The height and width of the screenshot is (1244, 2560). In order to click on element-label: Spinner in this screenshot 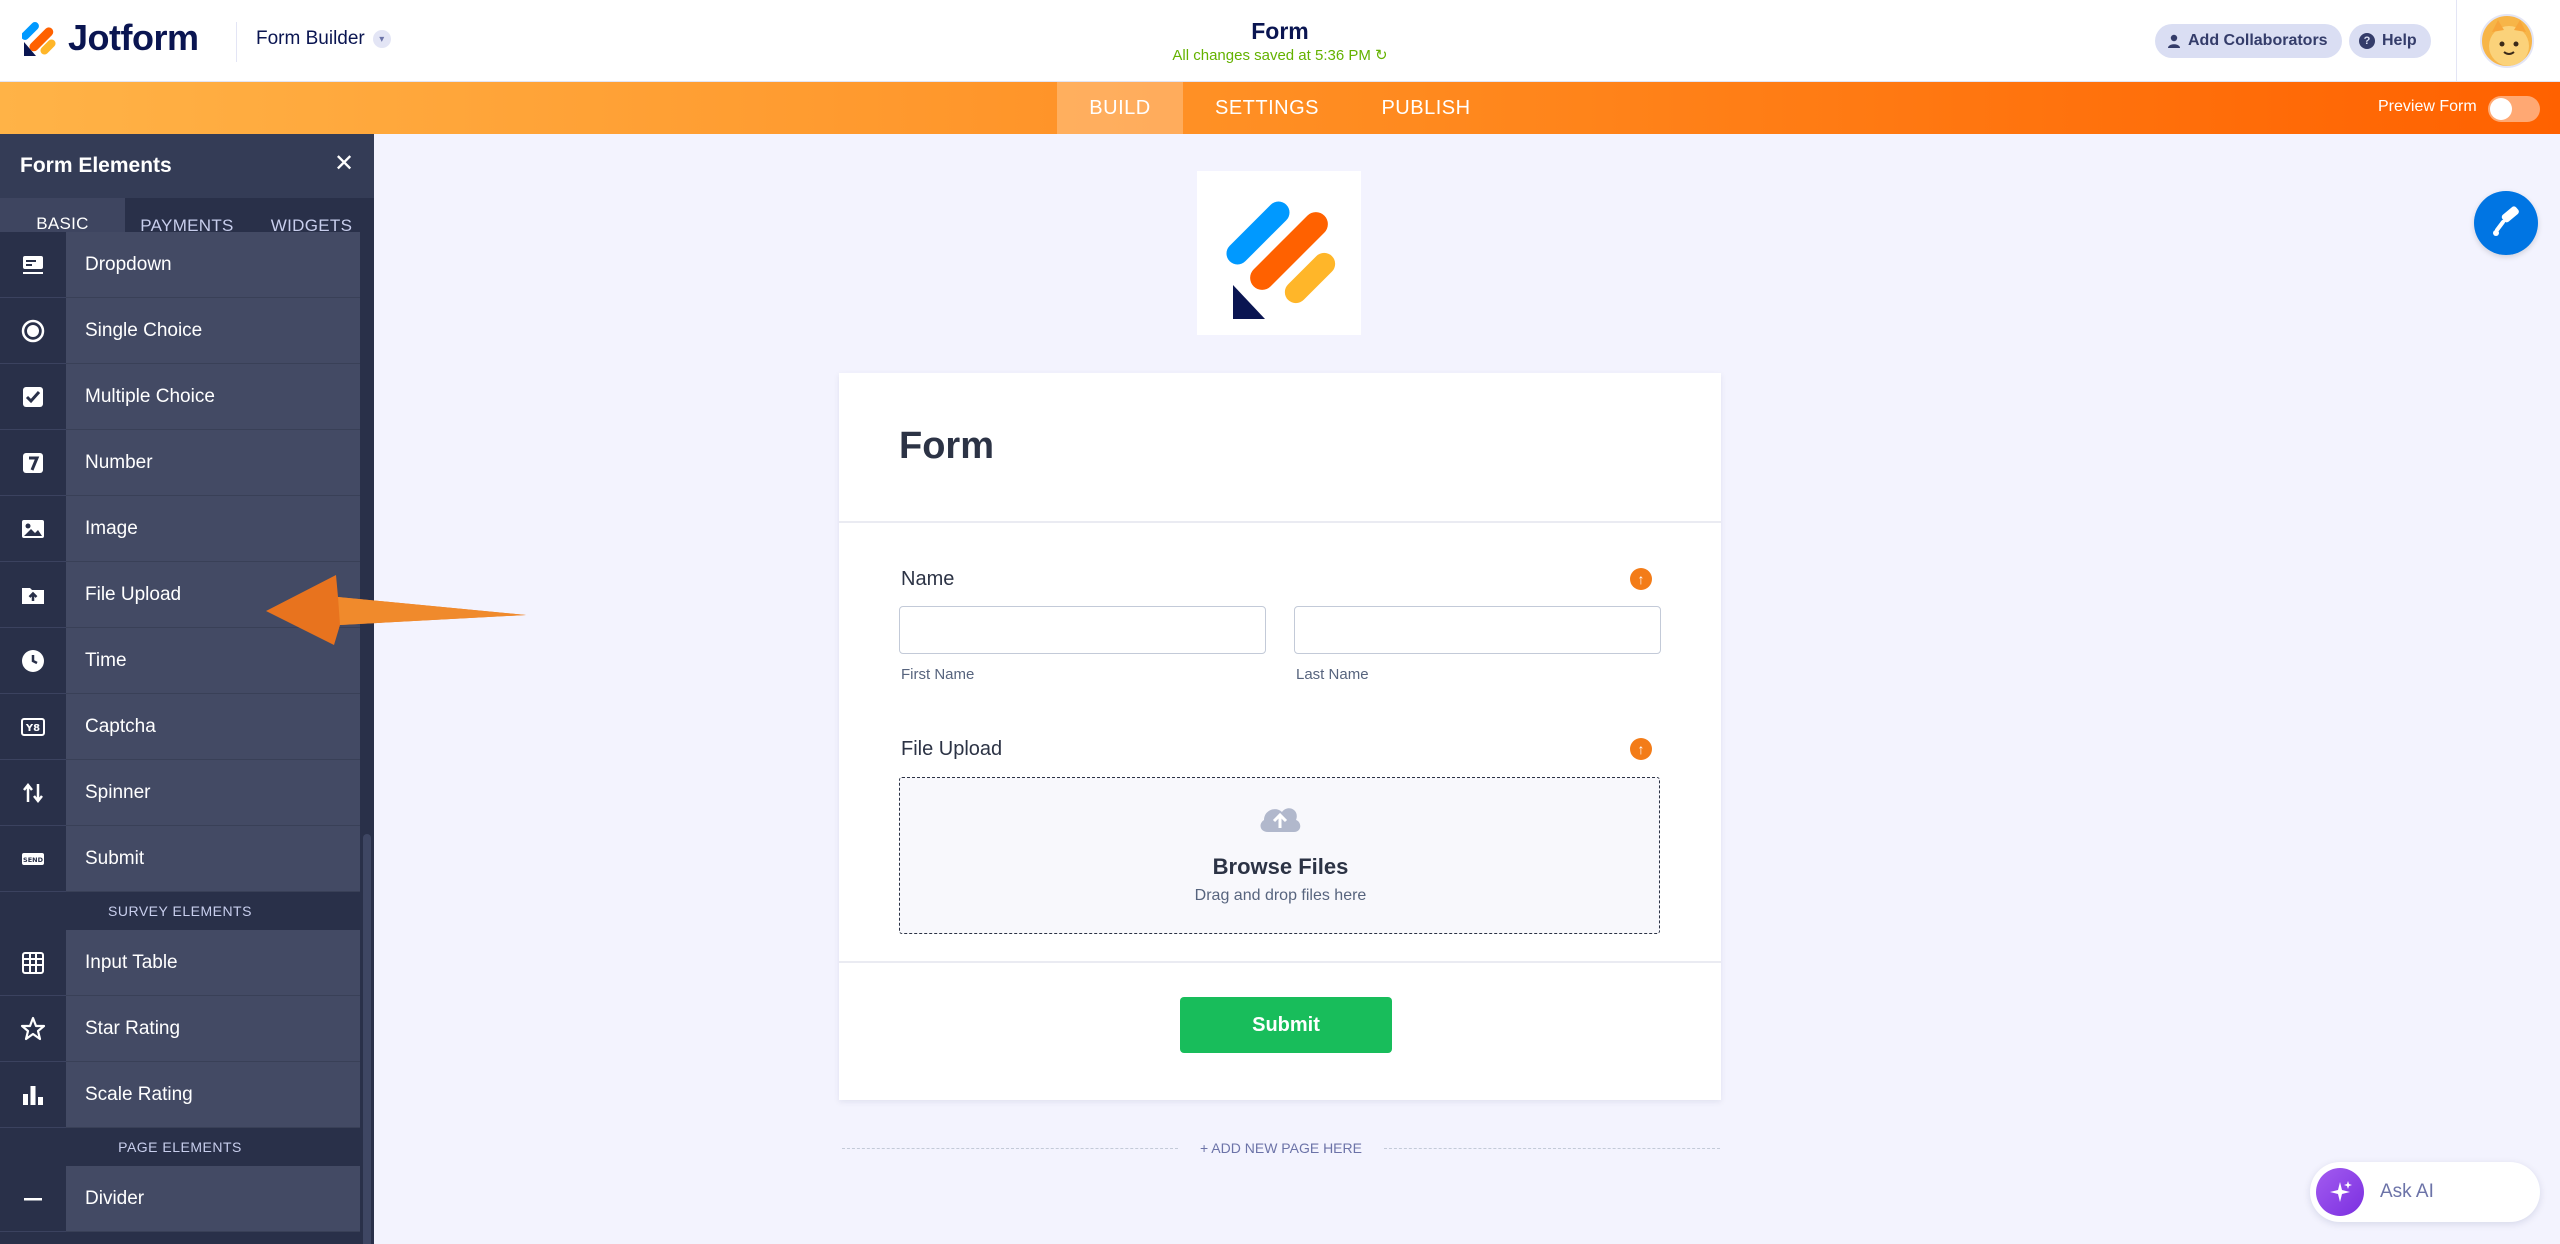, I will do `click(213, 793)`.